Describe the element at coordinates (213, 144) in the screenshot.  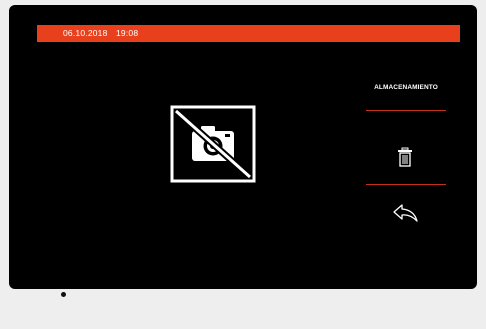
I see `camera-off-icon` at that location.